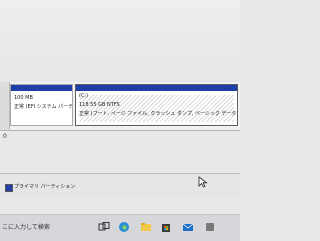  Describe the element at coordinates (120, 130) in the screenshot. I see `pane-divider` at that location.